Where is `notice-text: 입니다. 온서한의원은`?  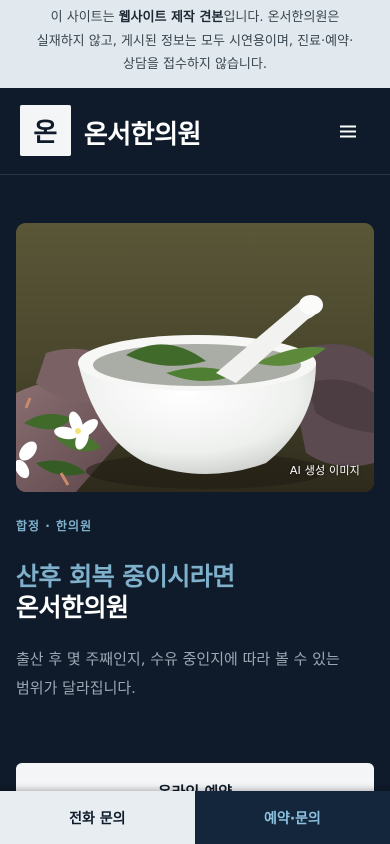
notice-text: 입니다. 온서한의원은 is located at coordinates (281, 17).